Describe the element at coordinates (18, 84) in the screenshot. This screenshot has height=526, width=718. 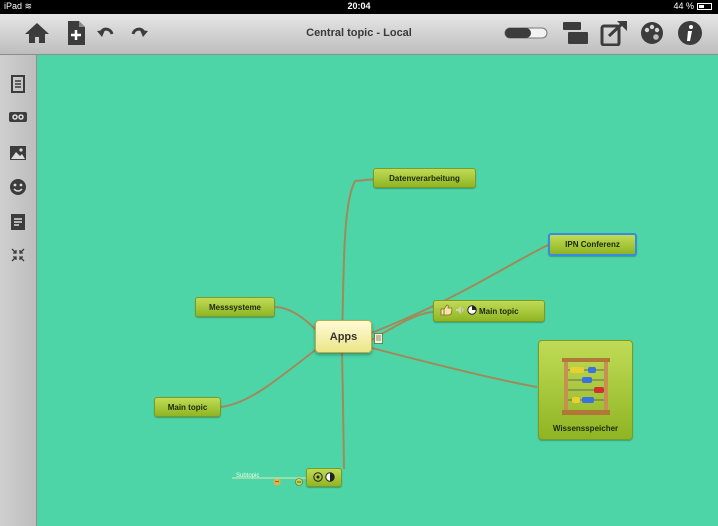
I see `notes-icon` at that location.